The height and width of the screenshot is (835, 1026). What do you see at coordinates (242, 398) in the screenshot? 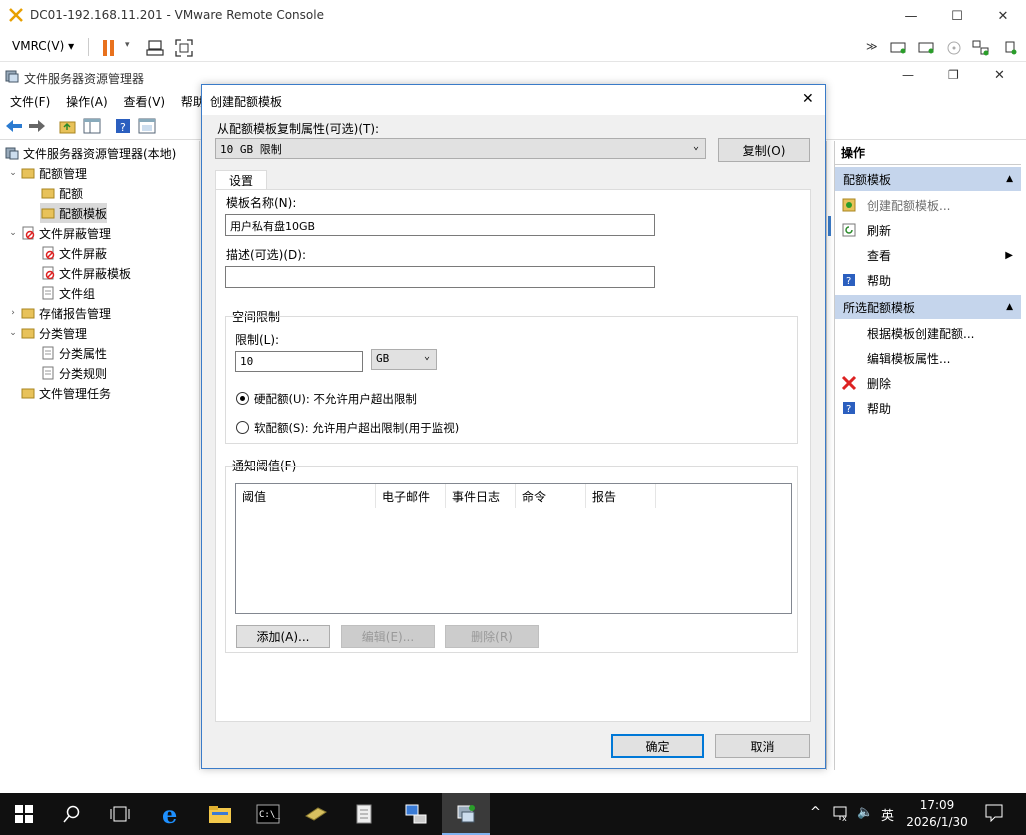
I see `hard-quota-radio` at bounding box center [242, 398].